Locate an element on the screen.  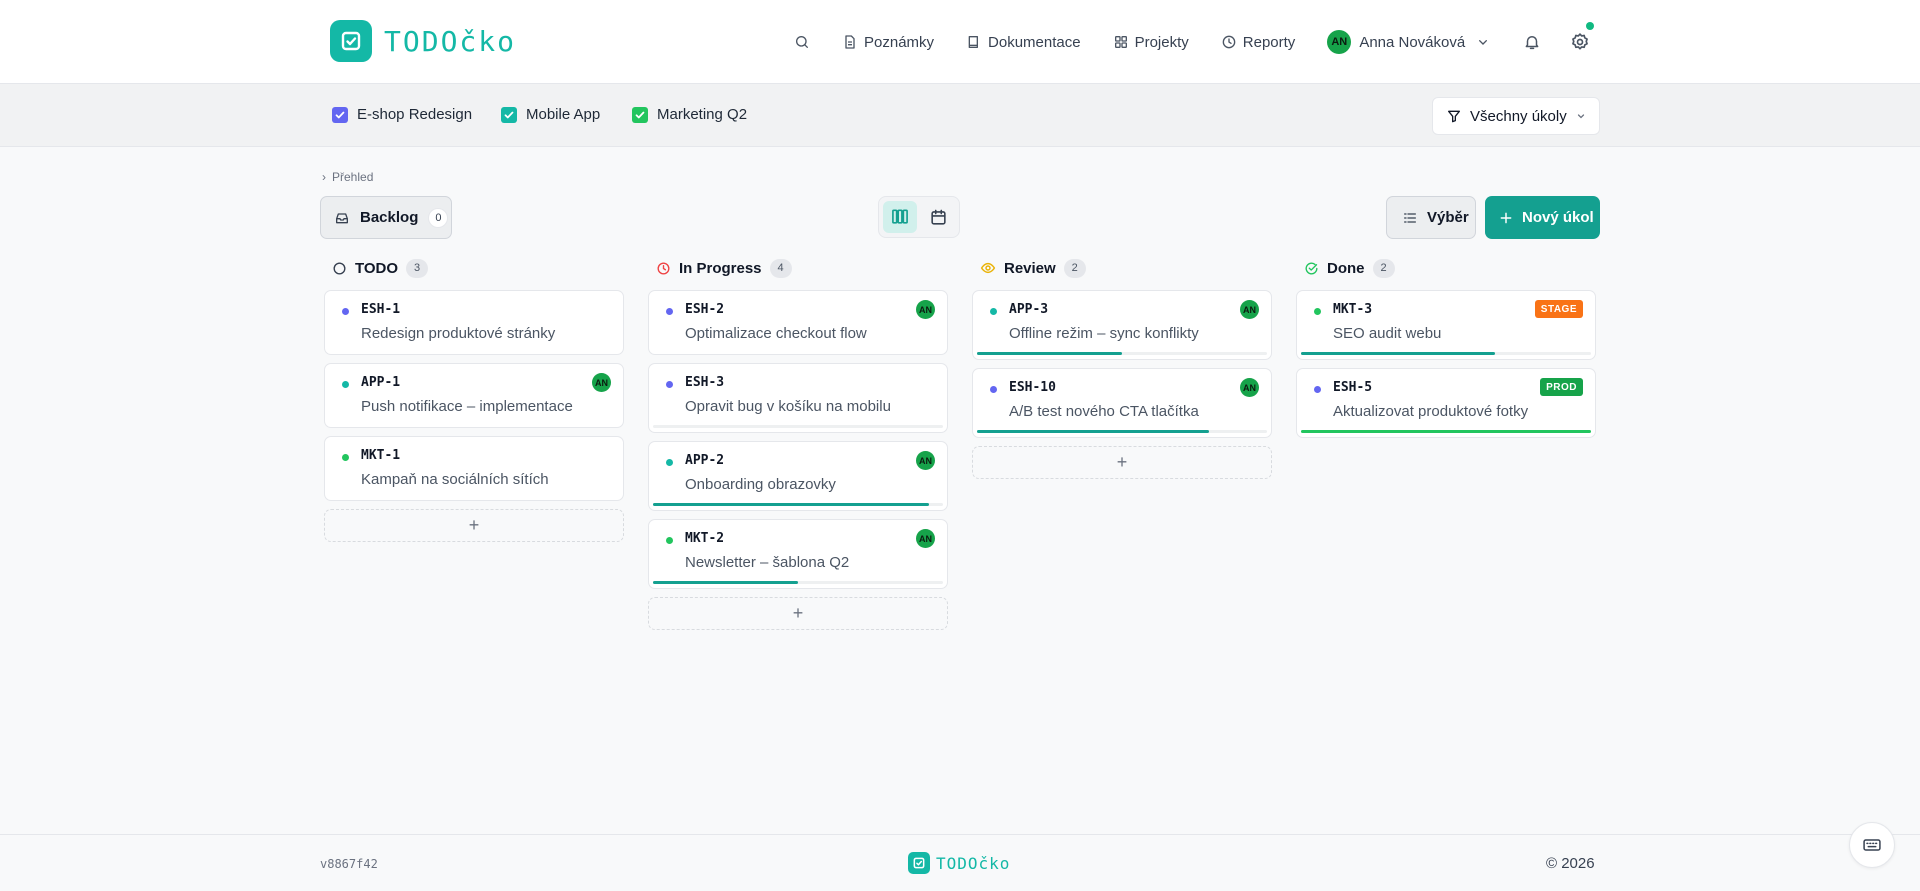
logo-check-icon is located at coordinates (919, 863).